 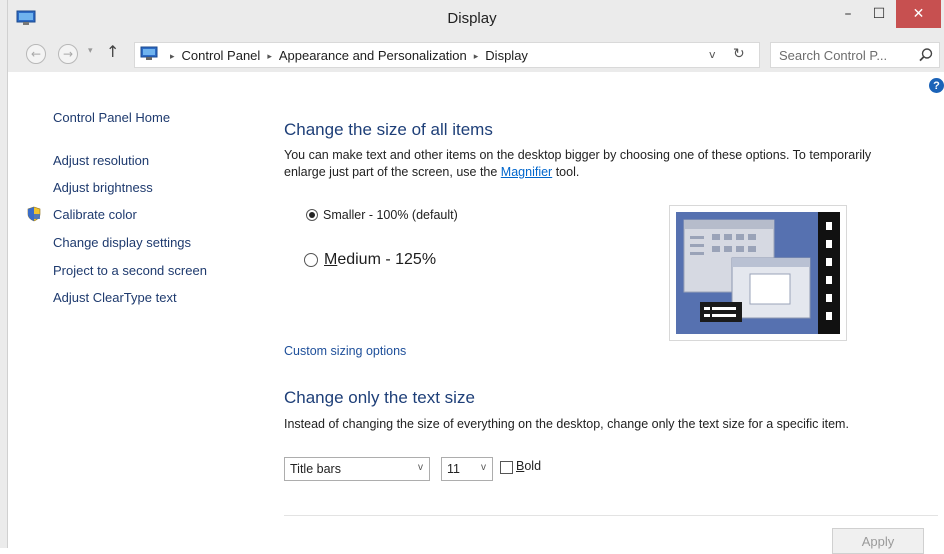 What do you see at coordinates (34, 214) in the screenshot?
I see `uac-shield-icon` at bounding box center [34, 214].